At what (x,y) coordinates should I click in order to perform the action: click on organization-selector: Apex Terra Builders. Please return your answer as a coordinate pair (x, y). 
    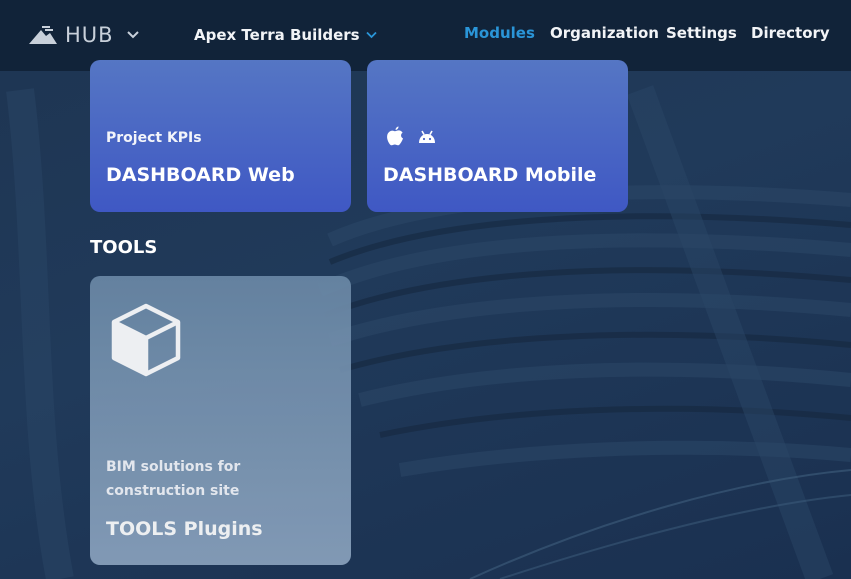
    Looking at the image, I should click on (285, 35).